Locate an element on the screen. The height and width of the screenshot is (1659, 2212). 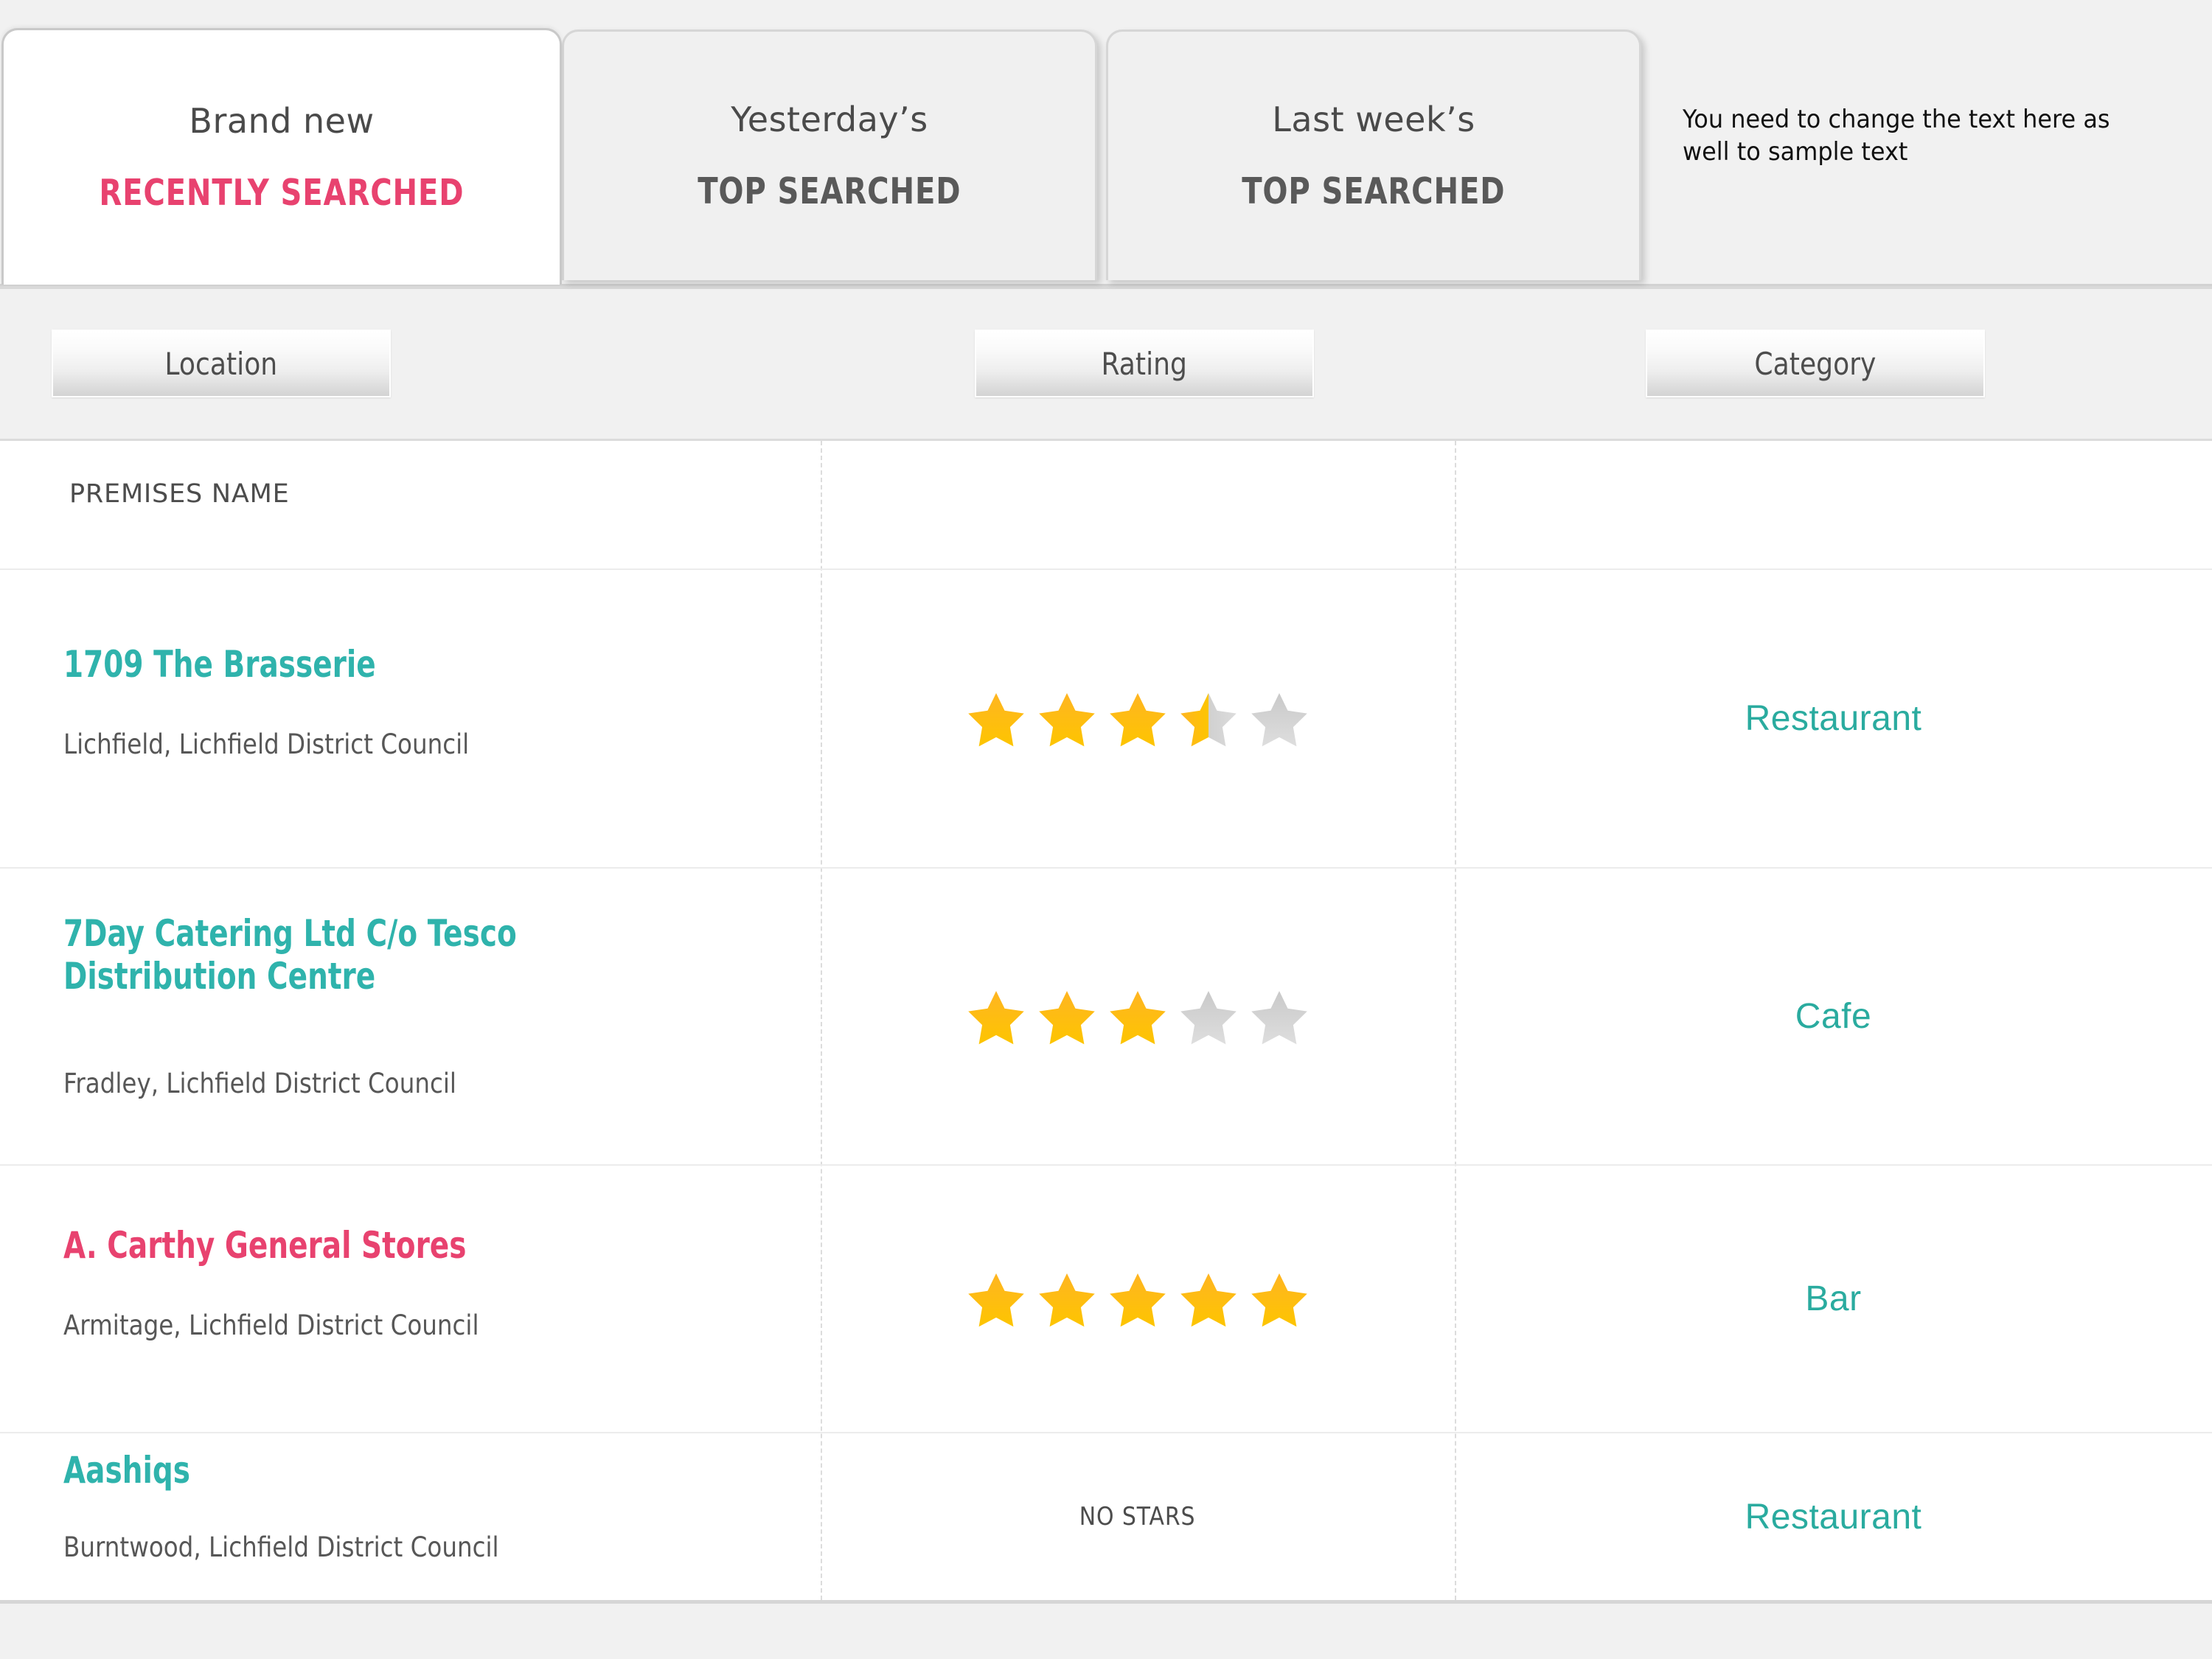
category-label: Cafe is located at coordinates (1833, 1016).